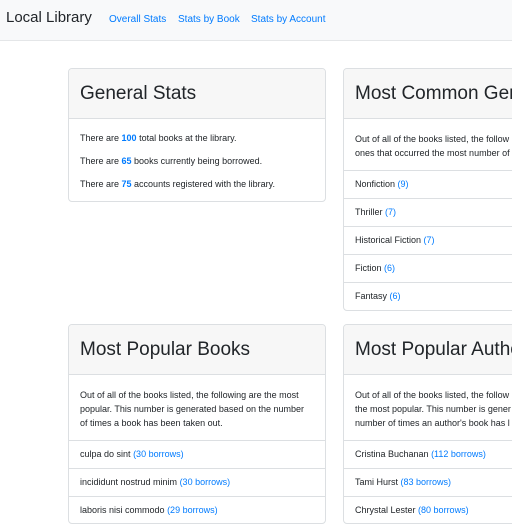  I want to click on list-item: Tami Hurst (83 borrows), so click(428, 482).